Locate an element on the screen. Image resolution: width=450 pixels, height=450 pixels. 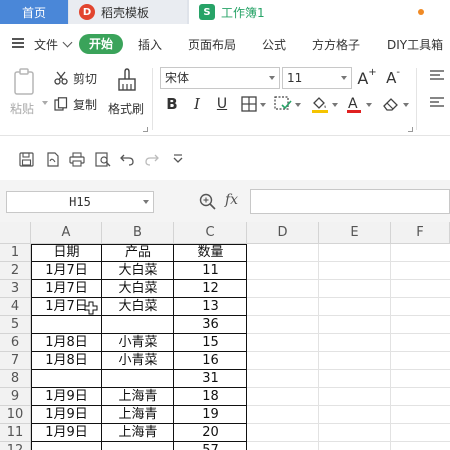
customize-toolbar-icon is located at coordinates (178, 159).